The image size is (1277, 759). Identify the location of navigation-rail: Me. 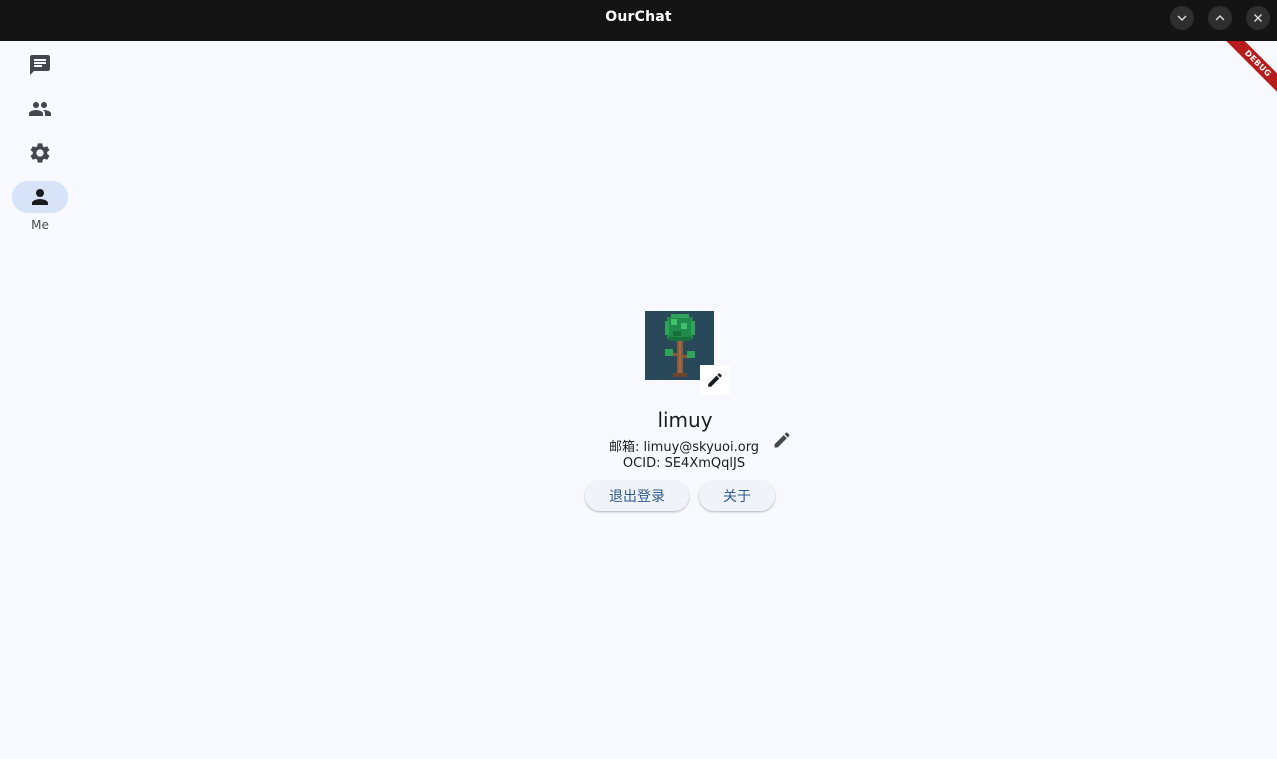
(40, 400).